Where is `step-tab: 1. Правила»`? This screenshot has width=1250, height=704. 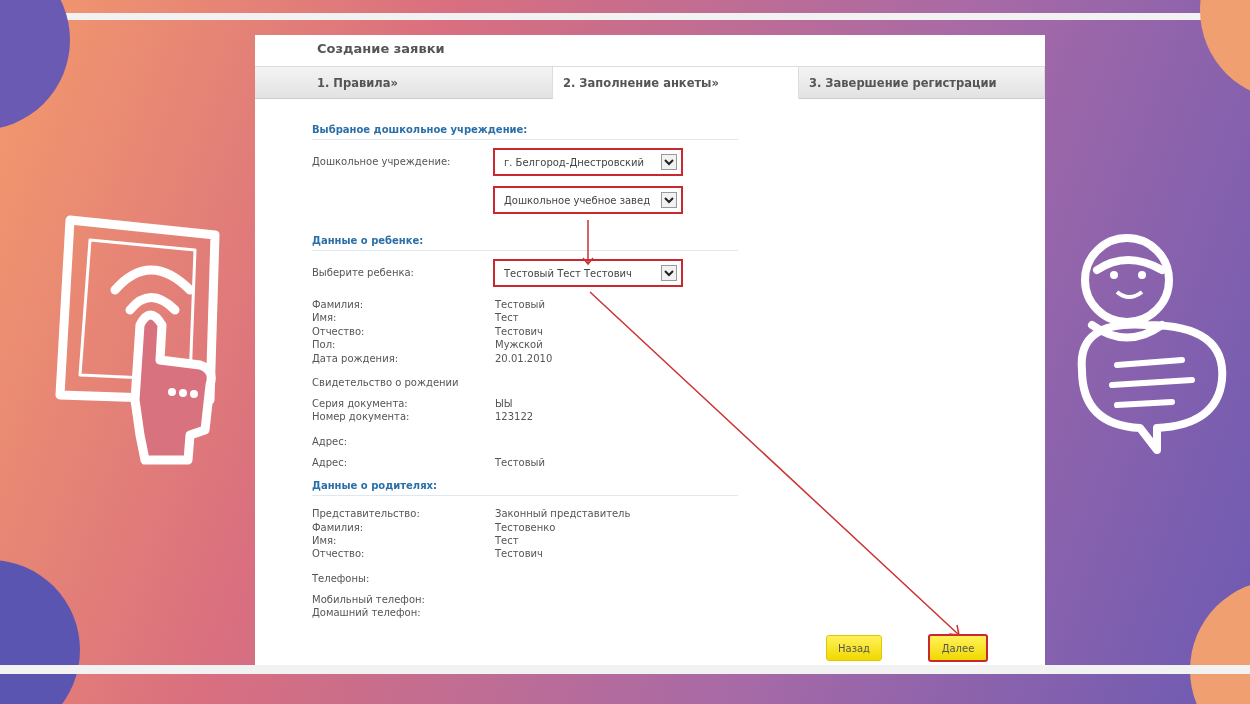
step-tab: 1. Правила» is located at coordinates (404, 83).